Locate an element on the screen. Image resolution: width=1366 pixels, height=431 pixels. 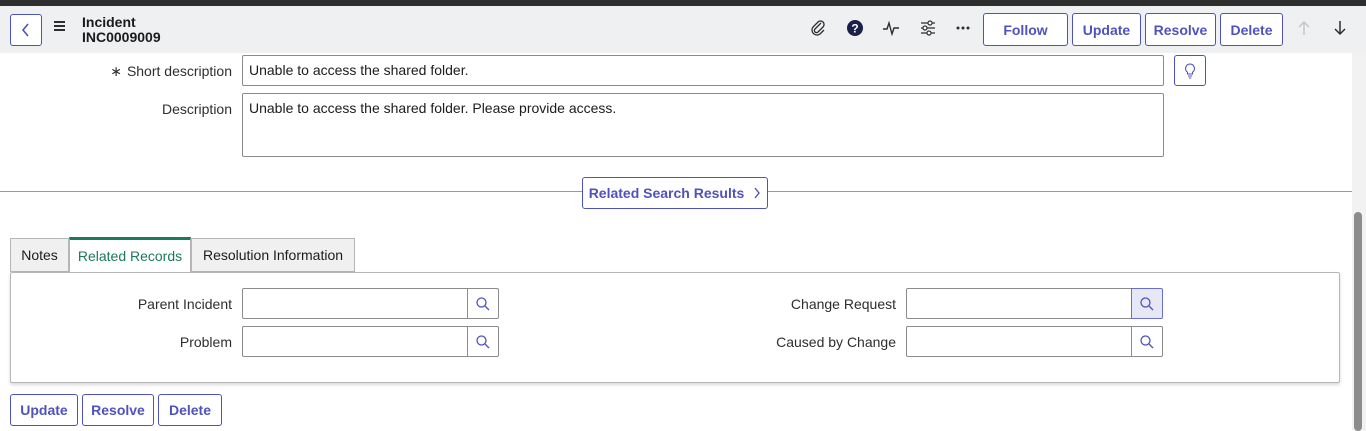
tab-related-records: Related Records is located at coordinates (130, 254).